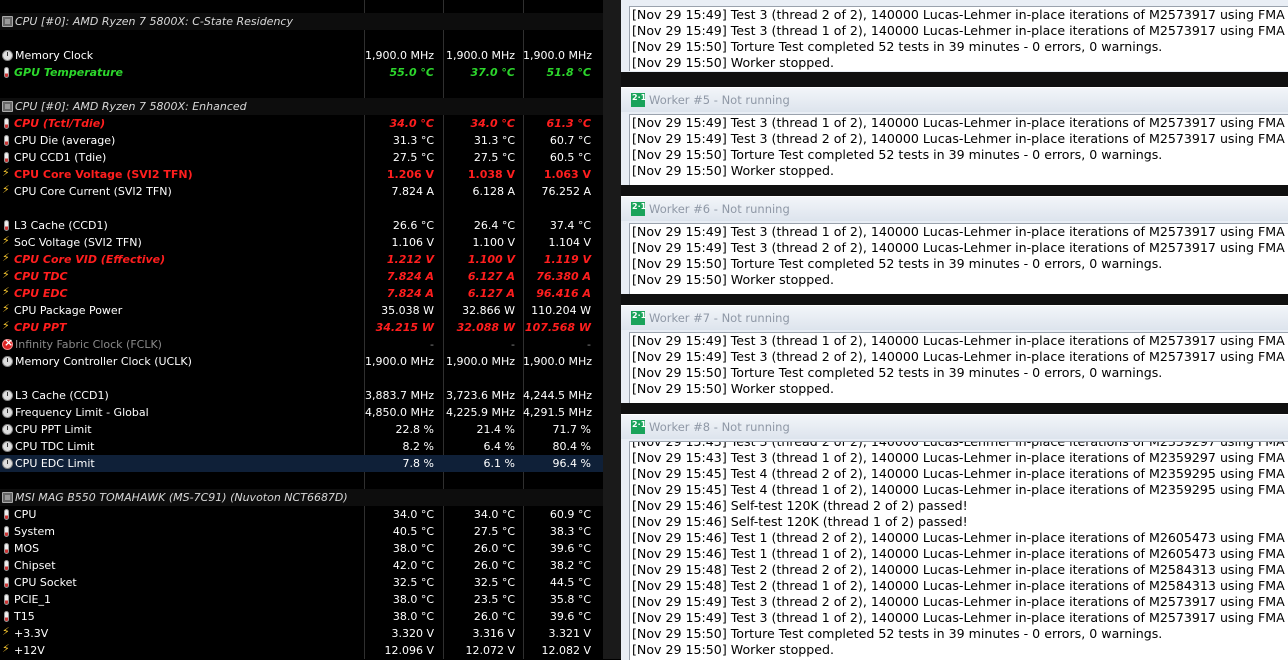 The height and width of the screenshot is (660, 1288). Describe the element at coordinates (492, 72) in the screenshot. I see `minimum-value: 37.0 °C` at that location.